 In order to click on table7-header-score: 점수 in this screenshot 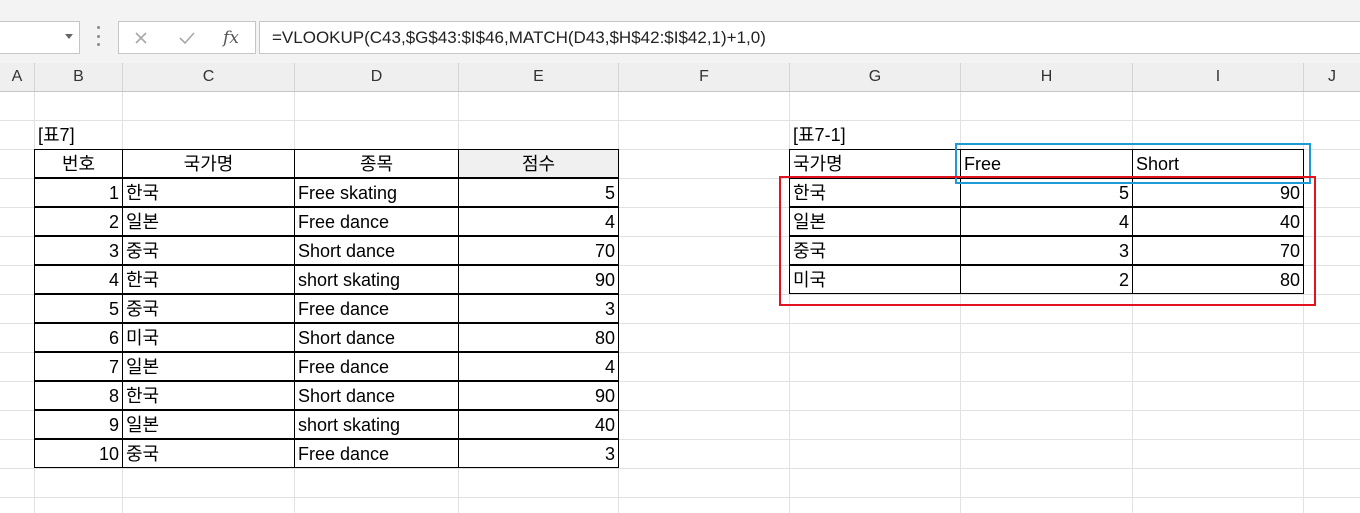, I will do `click(538, 163)`.